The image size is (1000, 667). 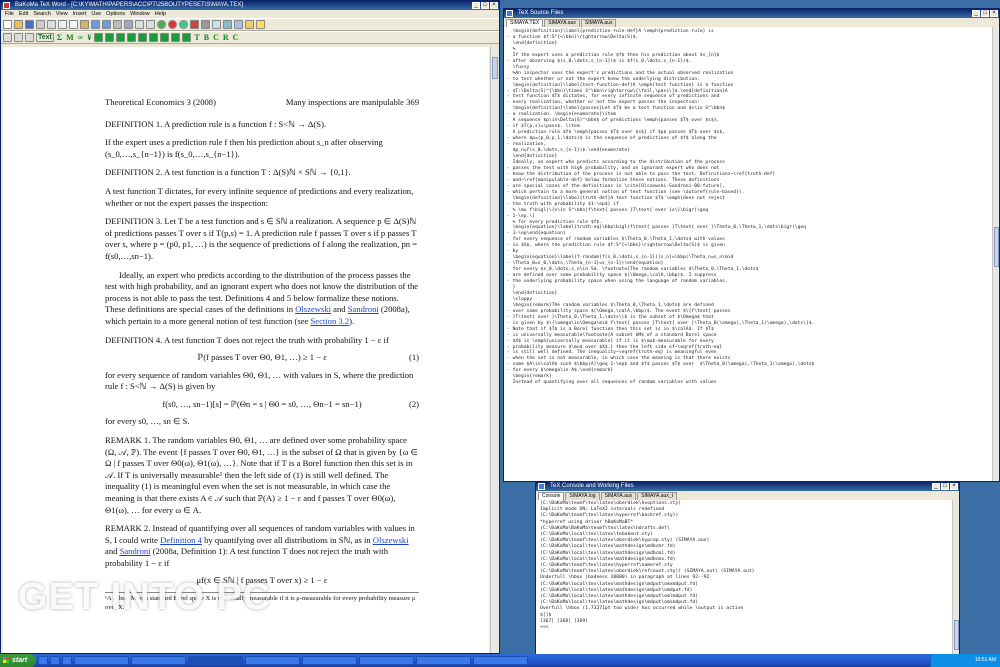 I want to click on console-prompt: <<<, so click(x=746, y=628).